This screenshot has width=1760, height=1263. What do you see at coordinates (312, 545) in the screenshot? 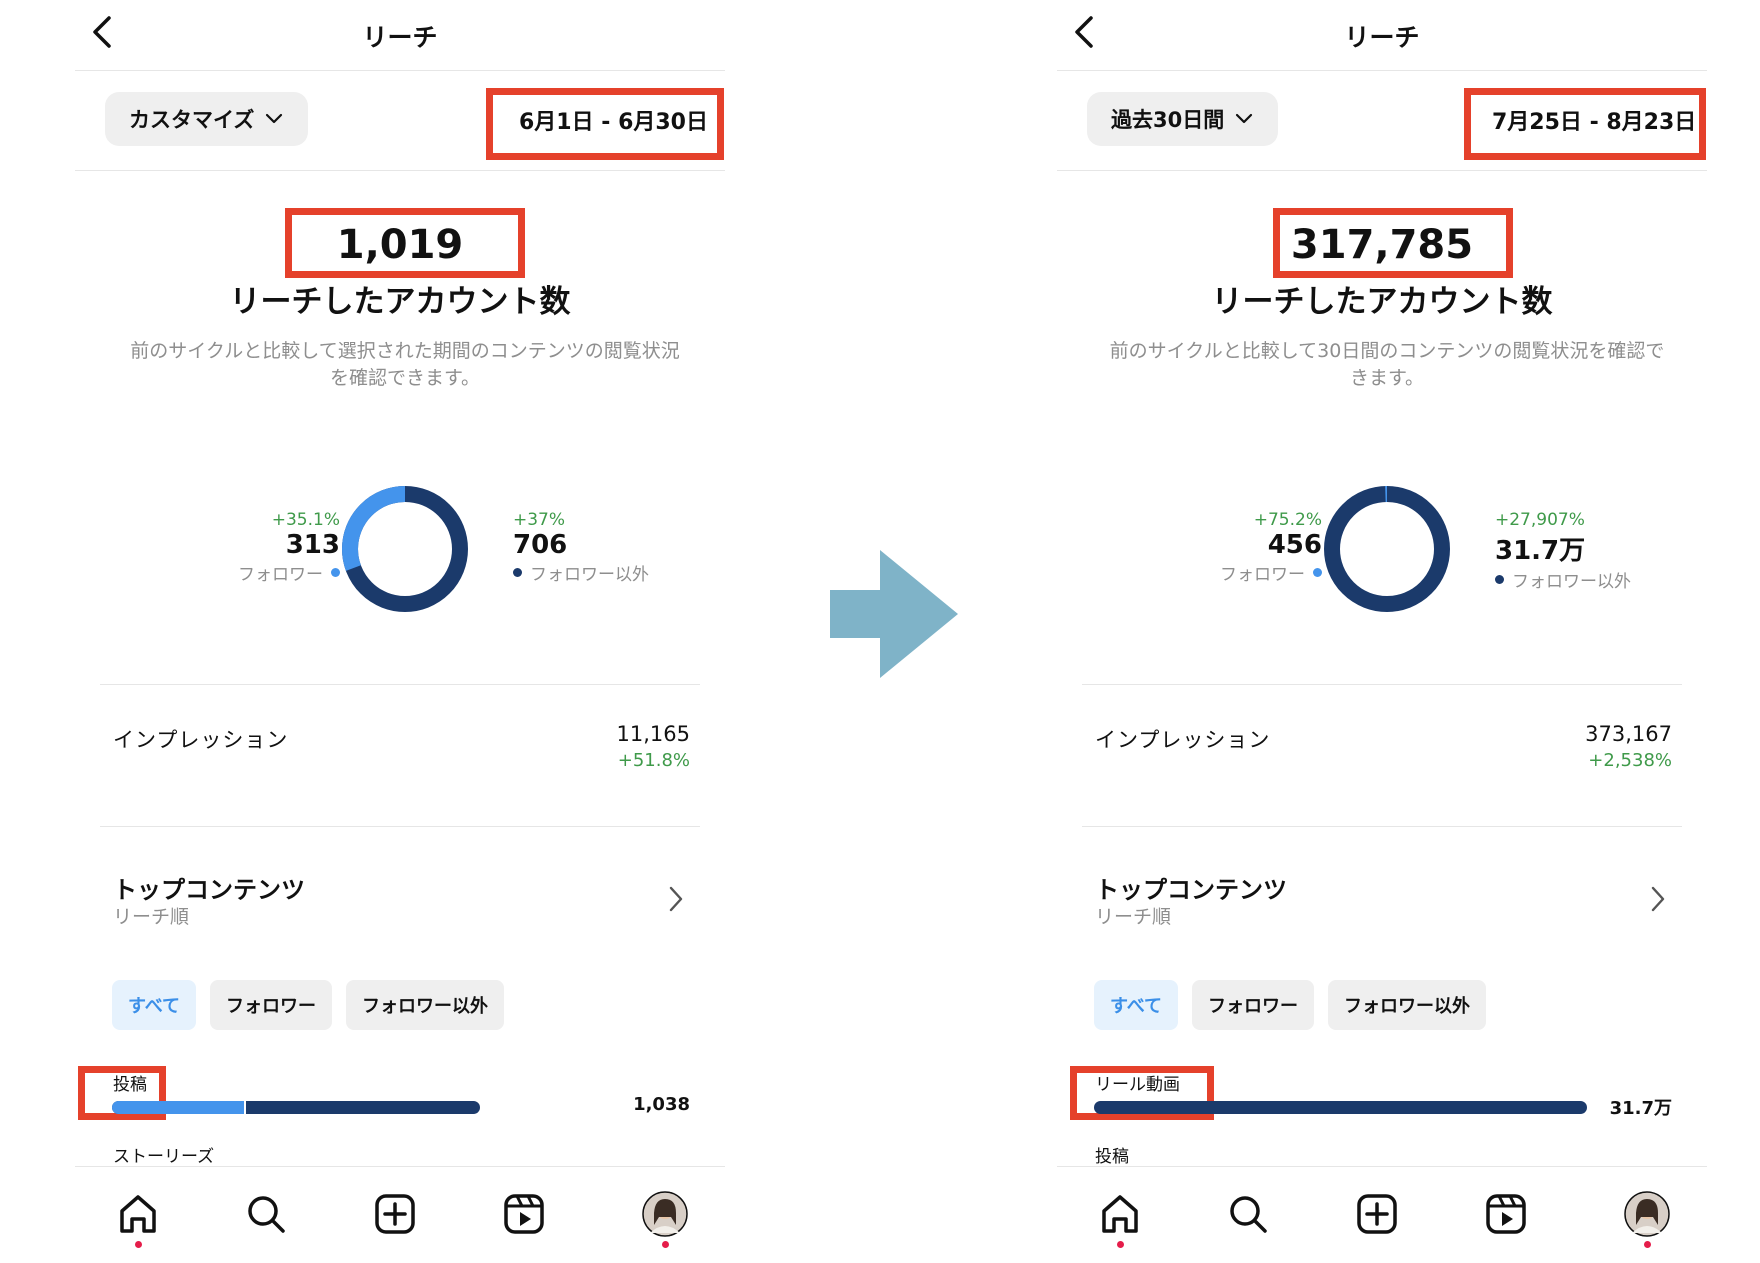
I see `followers-count: 313` at bounding box center [312, 545].